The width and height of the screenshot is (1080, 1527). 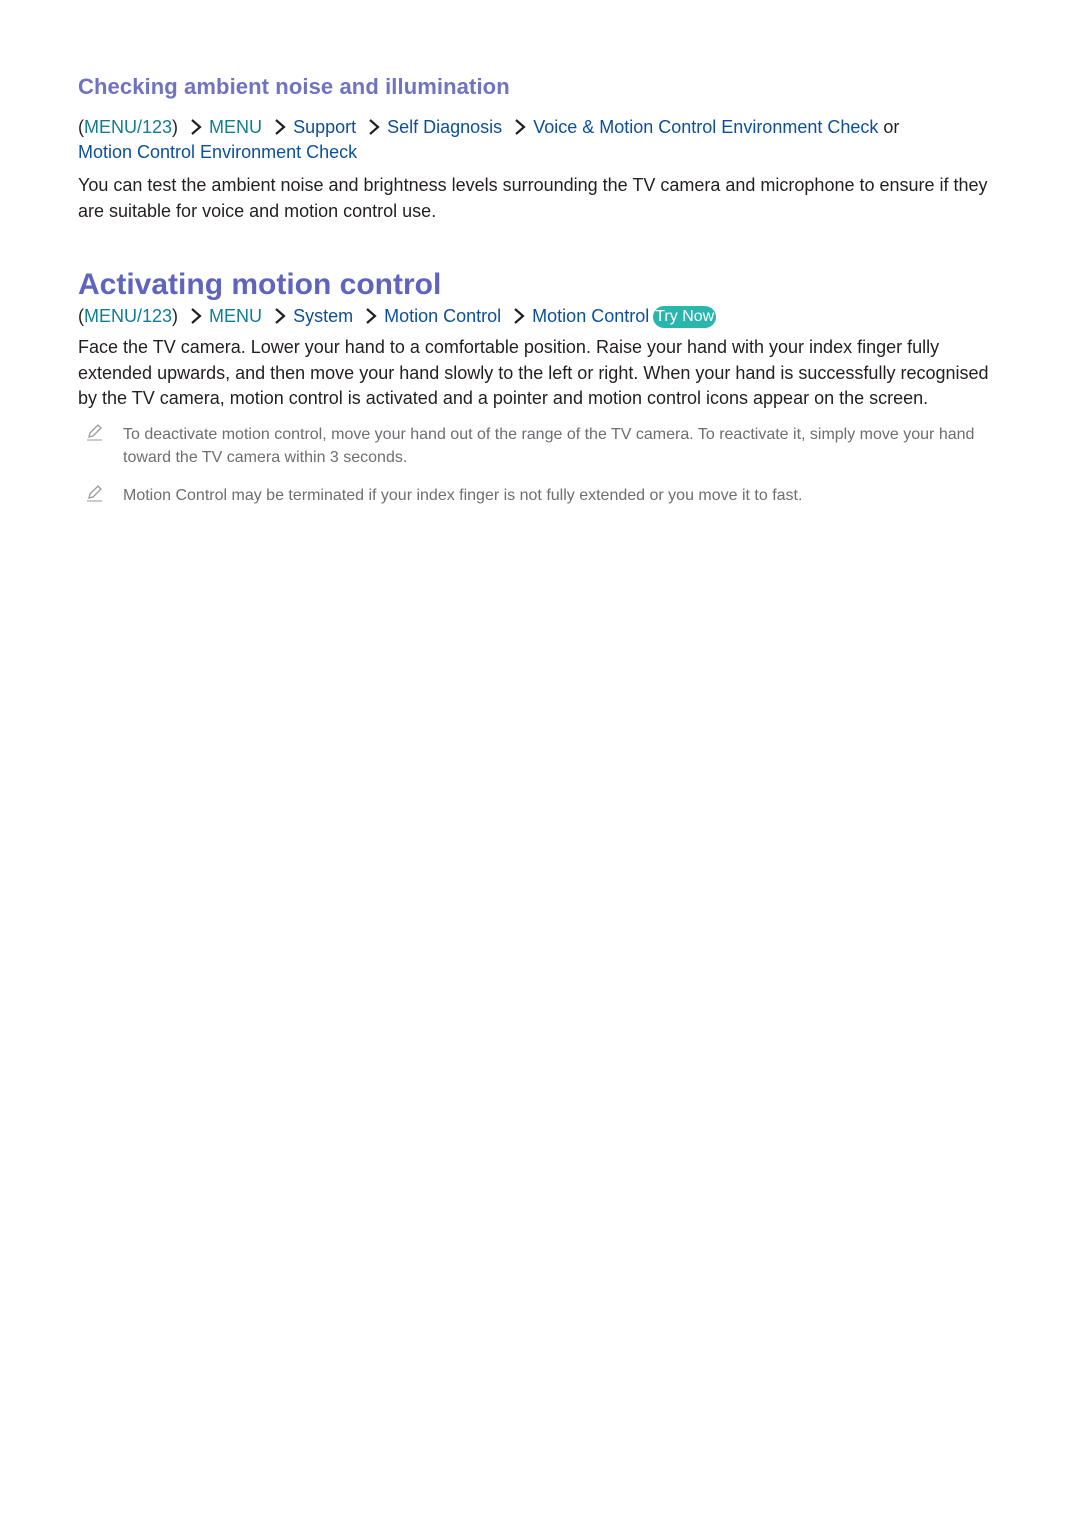 I want to click on try-now-button: Try Now, so click(x=685, y=317).